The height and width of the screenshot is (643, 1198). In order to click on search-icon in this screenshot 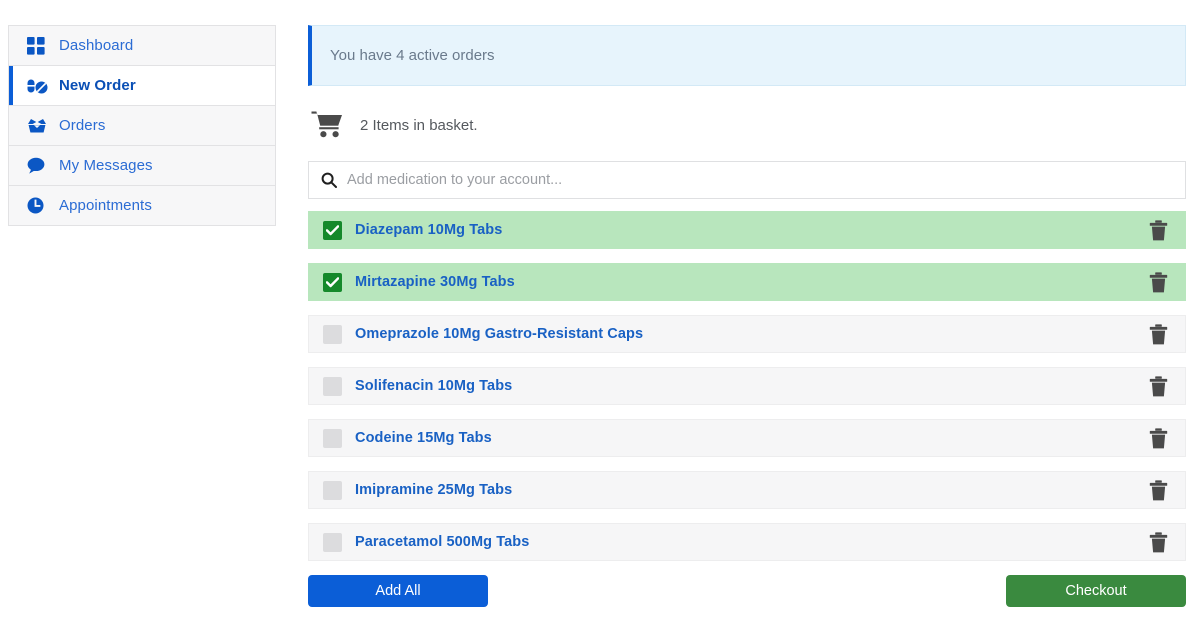, I will do `click(329, 180)`.